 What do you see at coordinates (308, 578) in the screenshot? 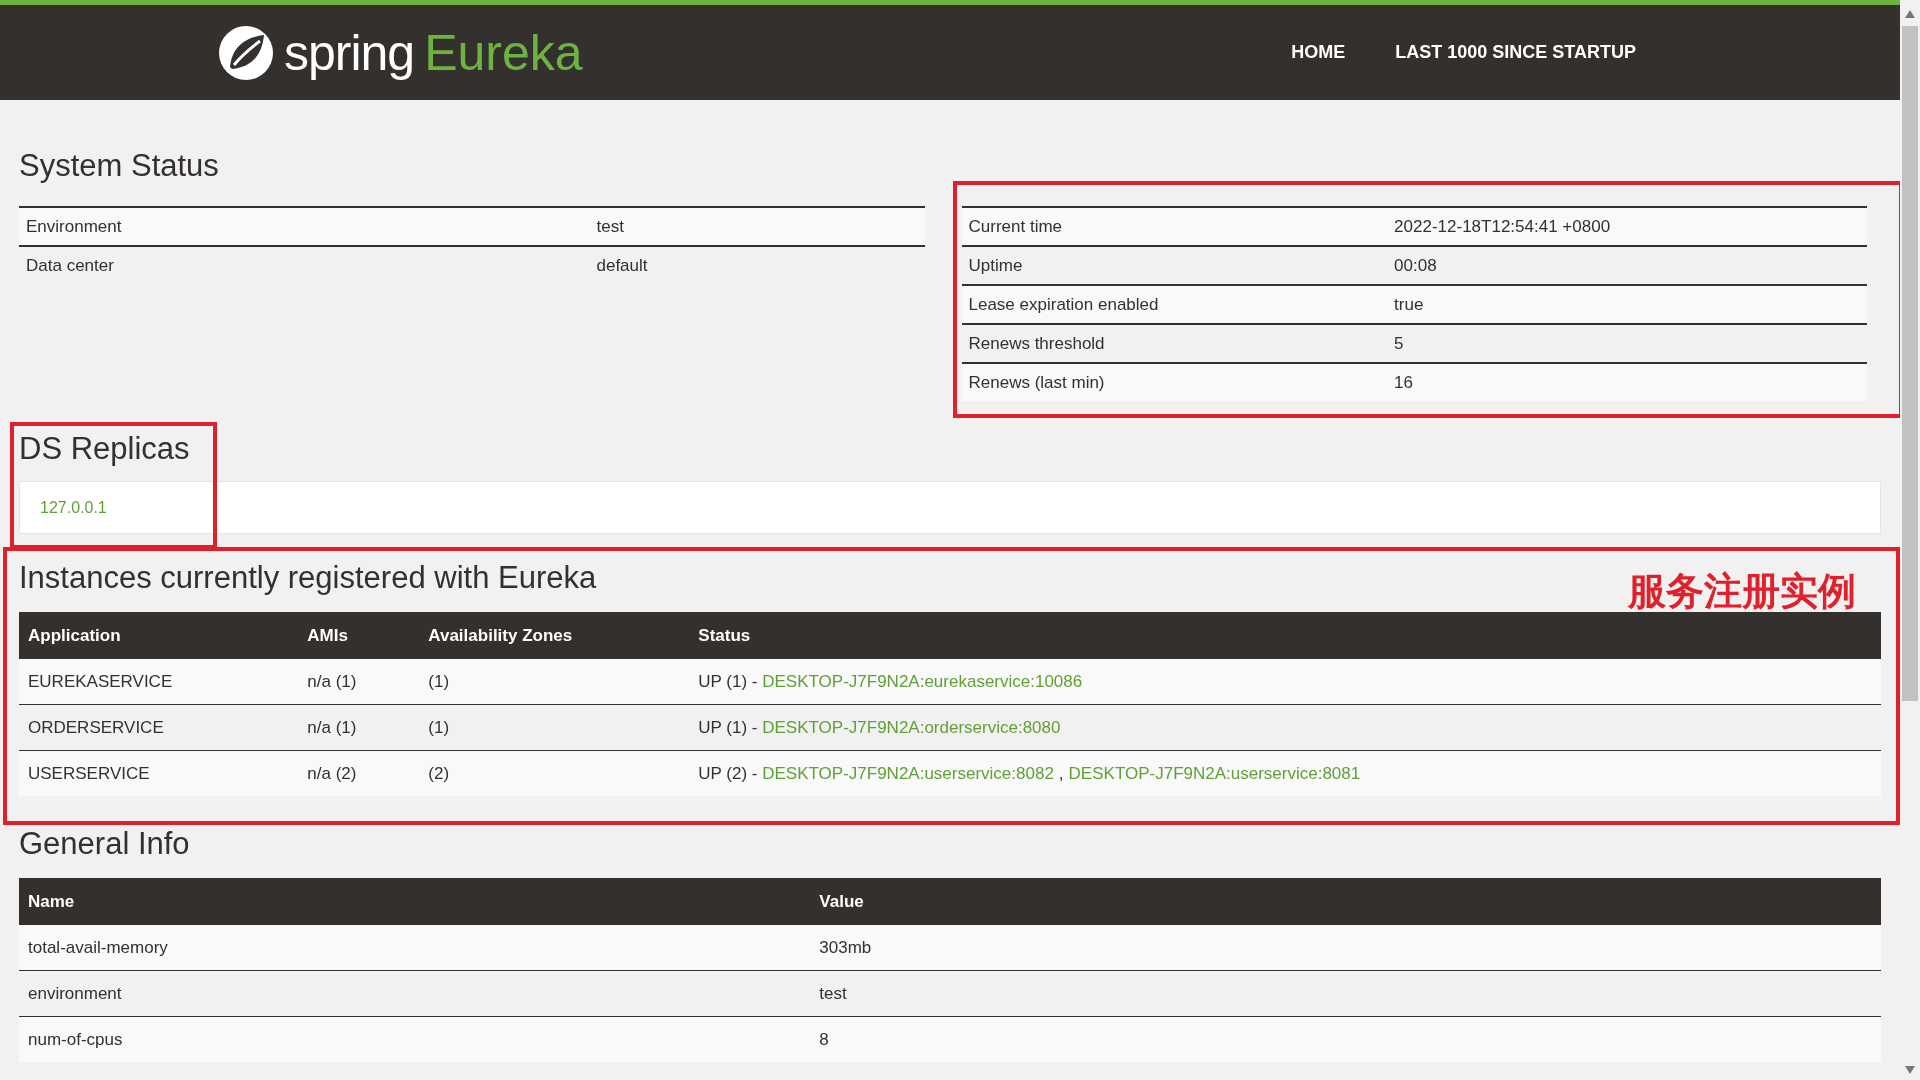
I see `section-heading: Instances currently registered with Eureka` at bounding box center [308, 578].